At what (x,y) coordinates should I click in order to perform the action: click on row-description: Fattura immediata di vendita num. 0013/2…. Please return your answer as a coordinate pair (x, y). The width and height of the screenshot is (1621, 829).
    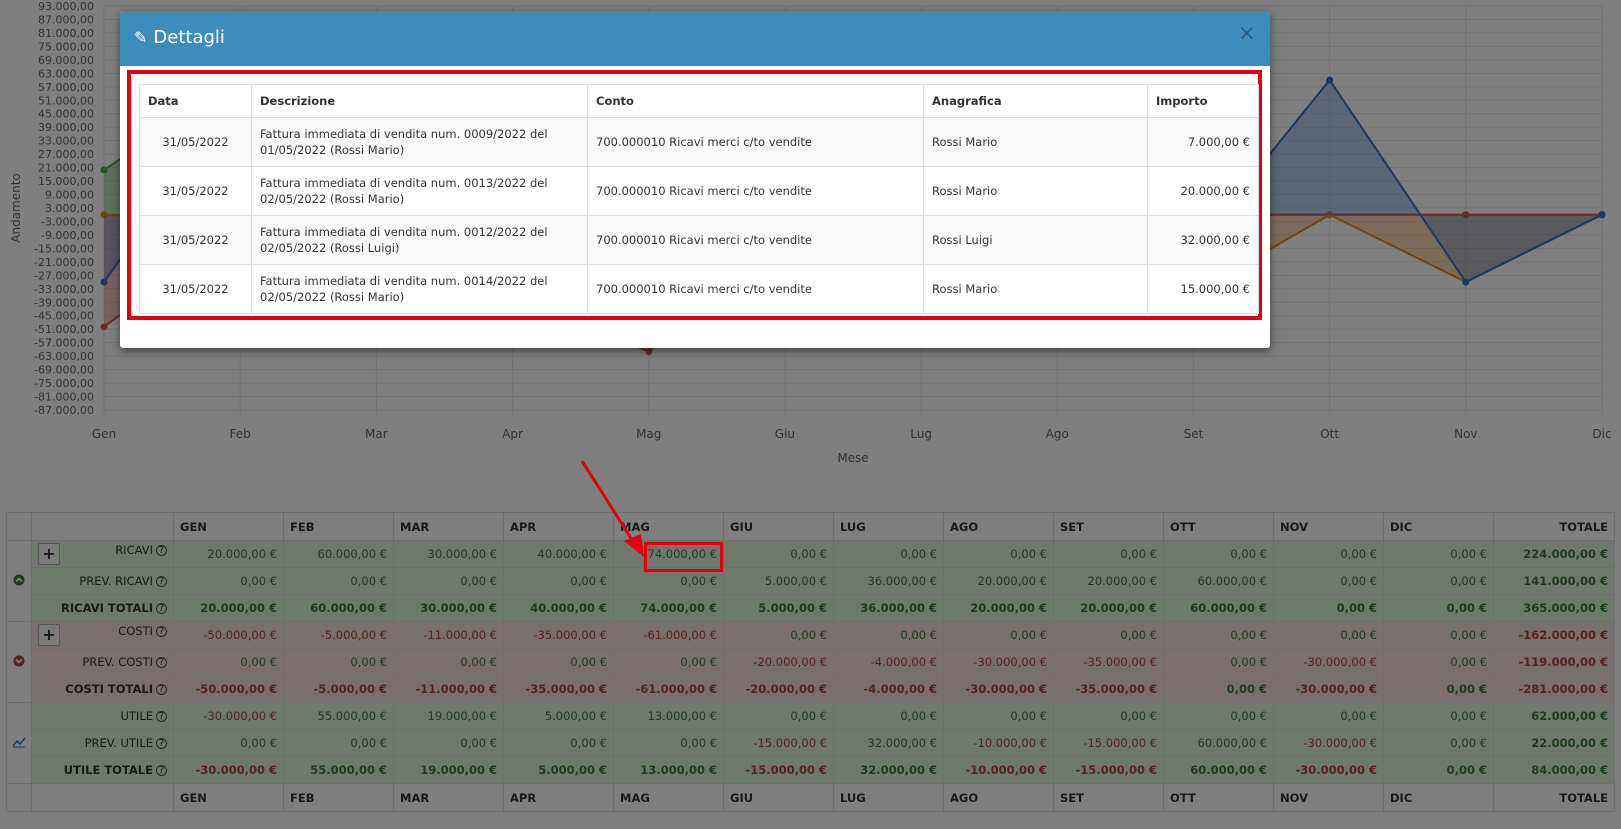
    Looking at the image, I should click on (419, 191).